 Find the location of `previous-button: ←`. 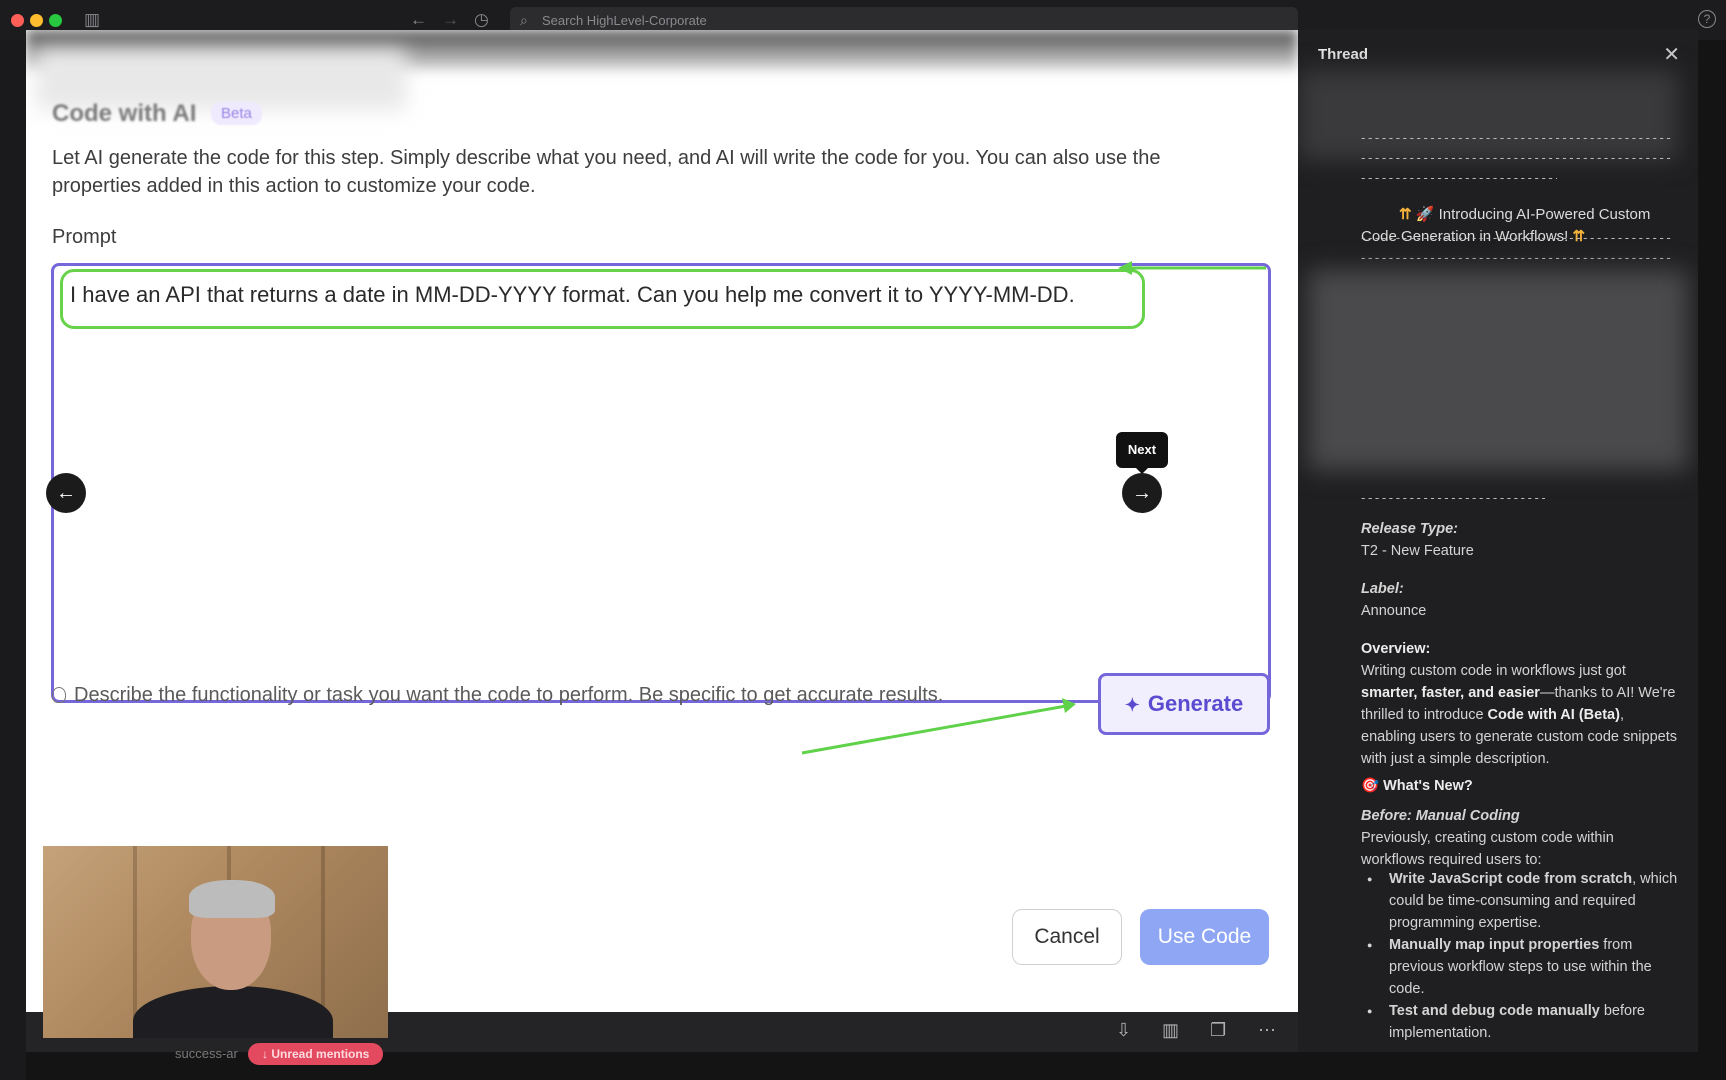

previous-button: ← is located at coordinates (66, 493).